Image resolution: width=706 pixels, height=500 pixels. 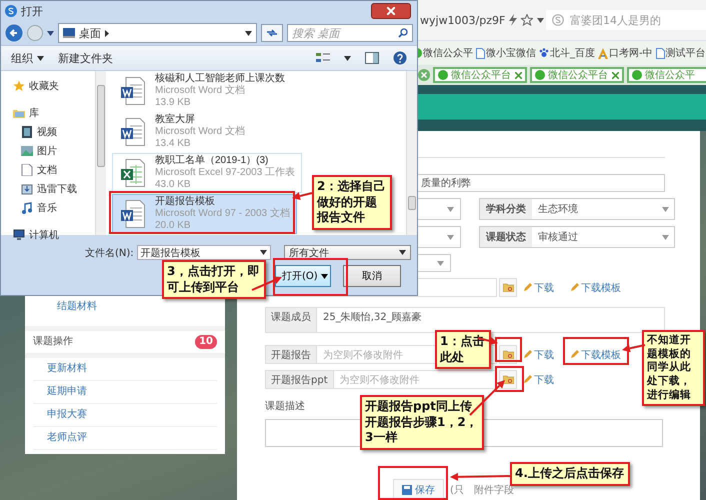 I want to click on file-size: 13.4 KB, so click(x=173, y=144).